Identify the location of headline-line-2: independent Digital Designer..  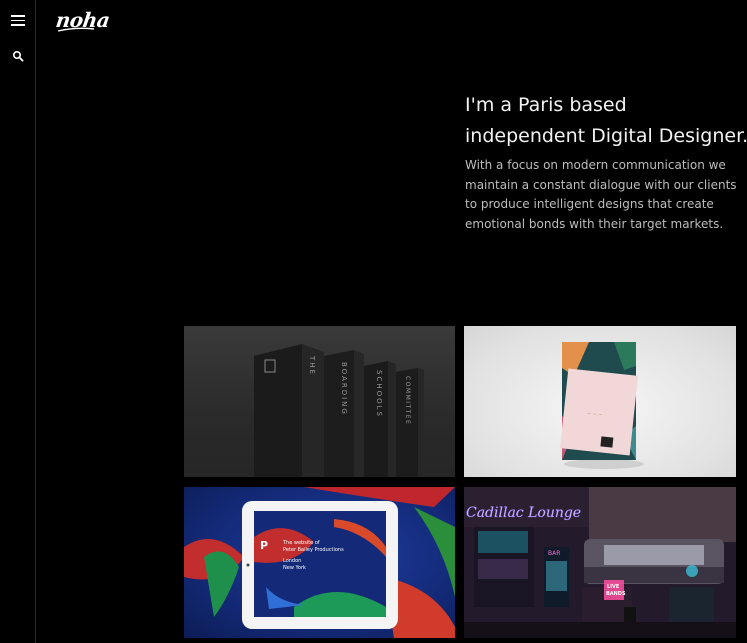
(606, 136).